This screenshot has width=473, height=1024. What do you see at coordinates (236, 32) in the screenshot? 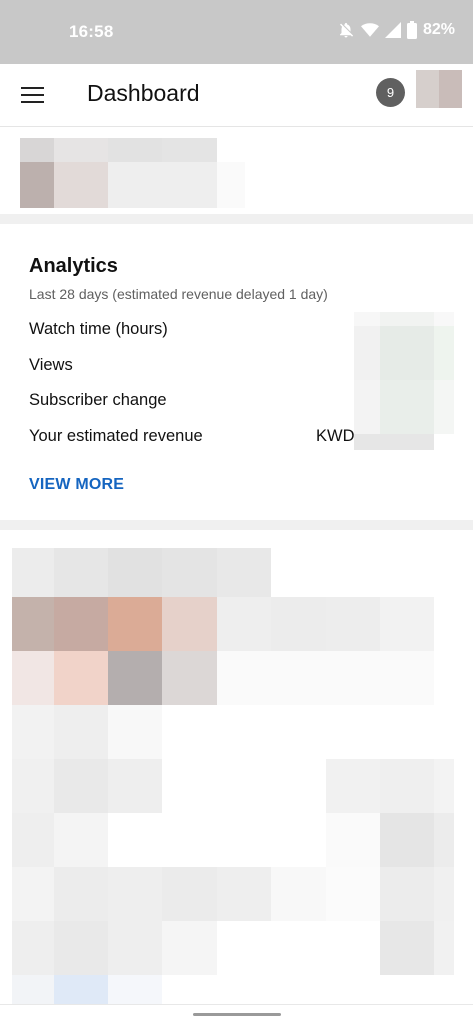
I see `status-bar: 16:58 82%` at bounding box center [236, 32].